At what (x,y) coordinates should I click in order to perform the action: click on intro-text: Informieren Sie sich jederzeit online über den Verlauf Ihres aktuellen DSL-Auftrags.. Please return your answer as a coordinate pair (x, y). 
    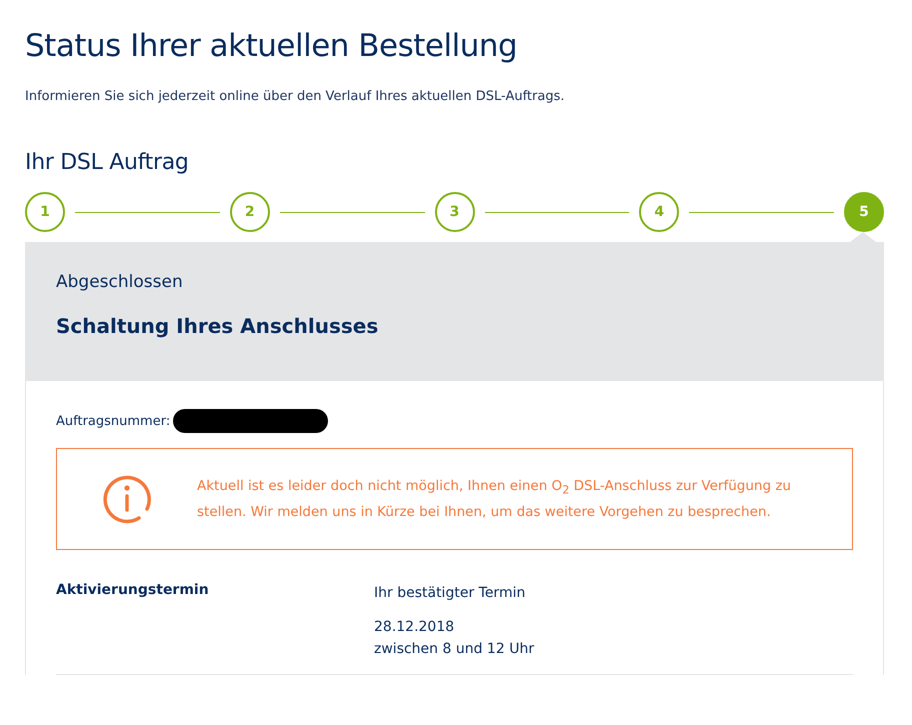
    Looking at the image, I should click on (295, 96).